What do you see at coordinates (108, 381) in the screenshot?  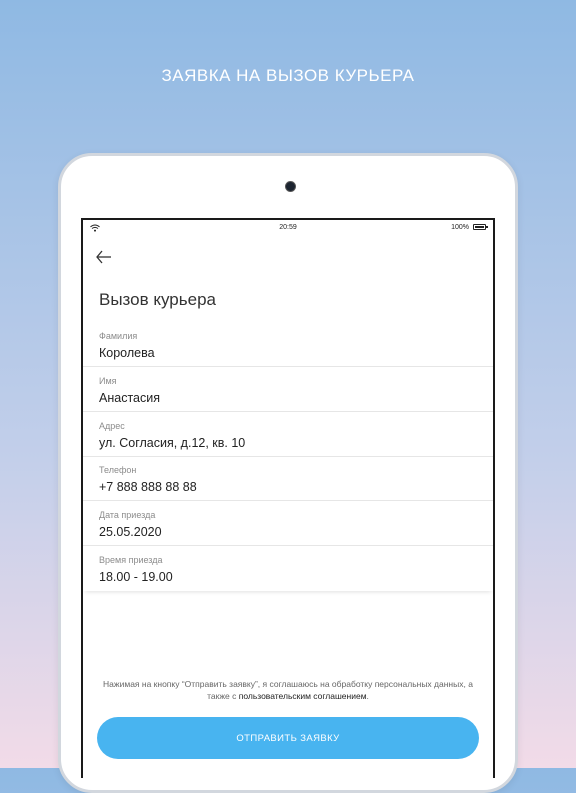 I see `name-label: Имя` at bounding box center [108, 381].